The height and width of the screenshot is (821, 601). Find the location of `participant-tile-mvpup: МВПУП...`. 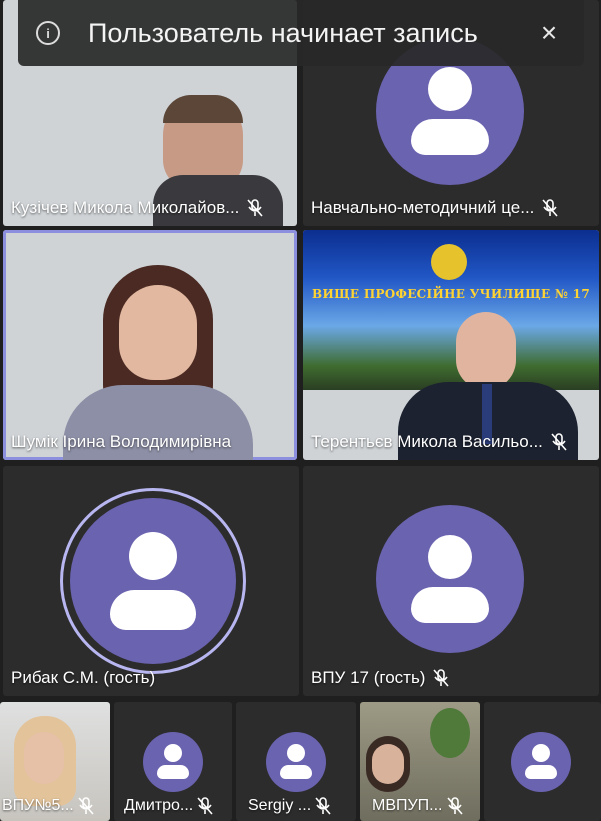

participant-tile-mvpup: МВПУП... is located at coordinates (420, 761).